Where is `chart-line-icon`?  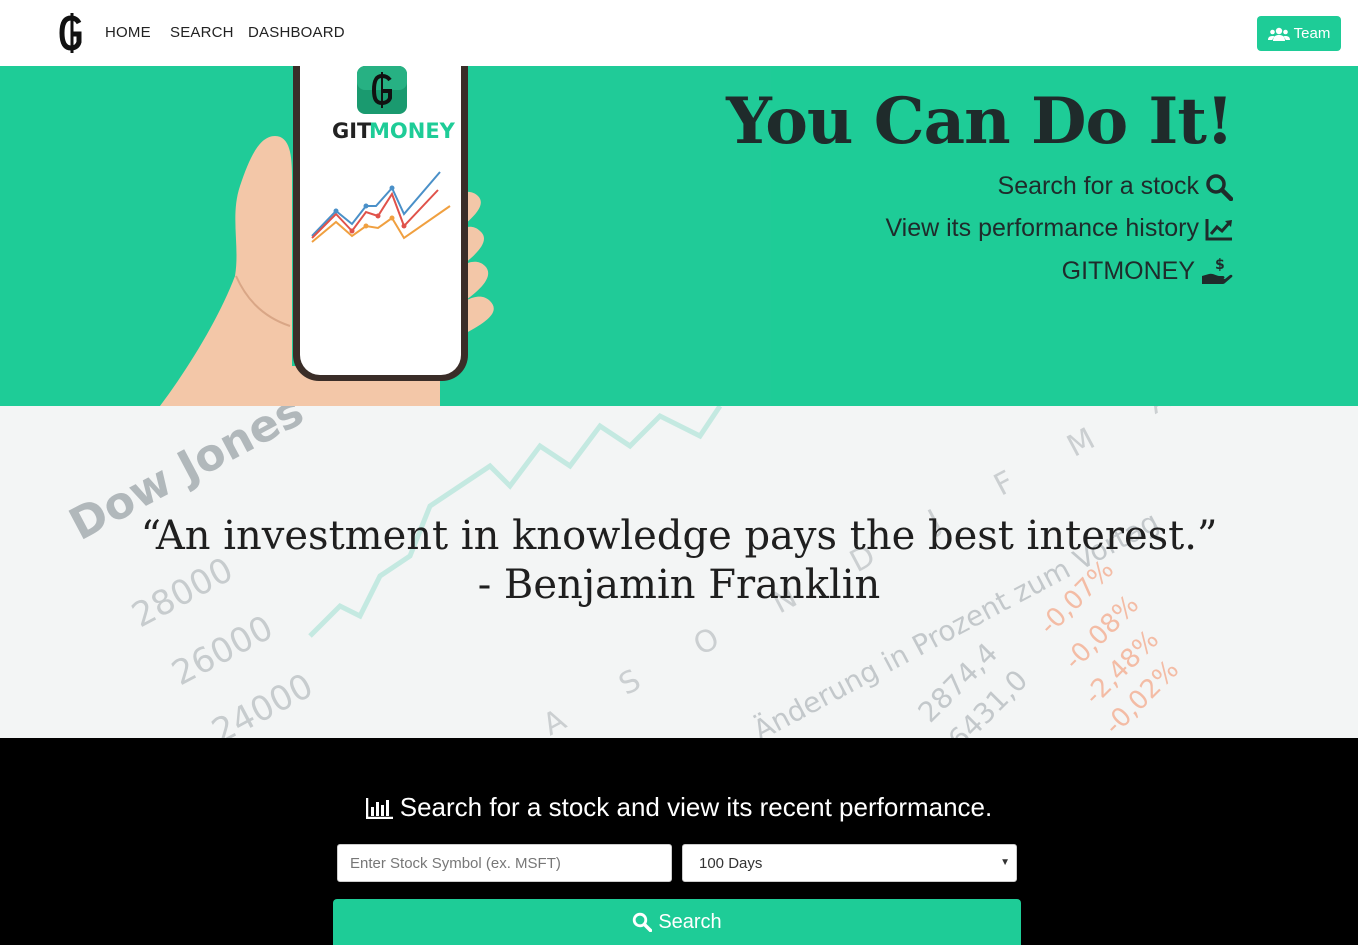
chart-line-icon is located at coordinates (1218, 229).